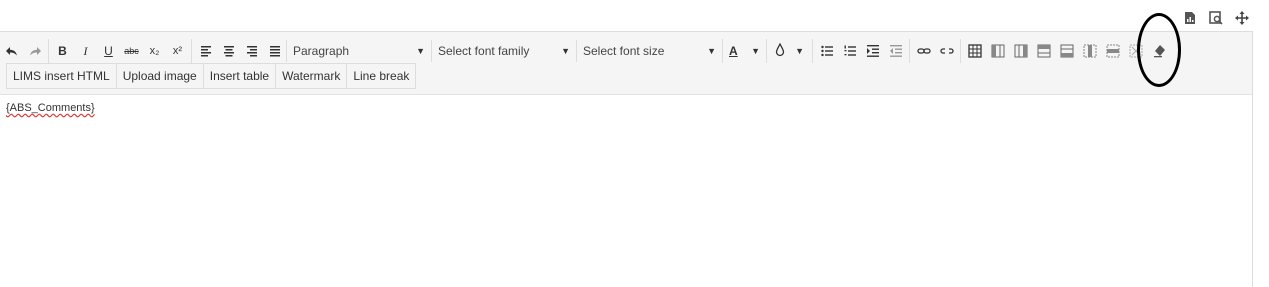  Describe the element at coordinates (788, 51) in the screenshot. I see `background-color-button: ▼` at that location.